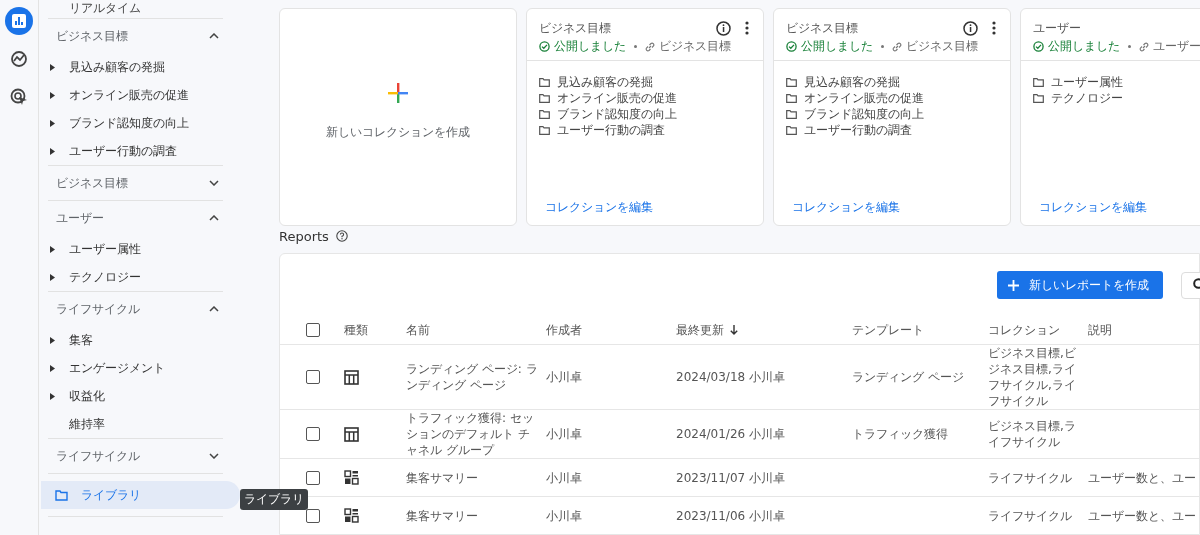 This screenshot has height=535, width=1200. Describe the element at coordinates (1100, 330) in the screenshot. I see `column-header: 説明` at that location.